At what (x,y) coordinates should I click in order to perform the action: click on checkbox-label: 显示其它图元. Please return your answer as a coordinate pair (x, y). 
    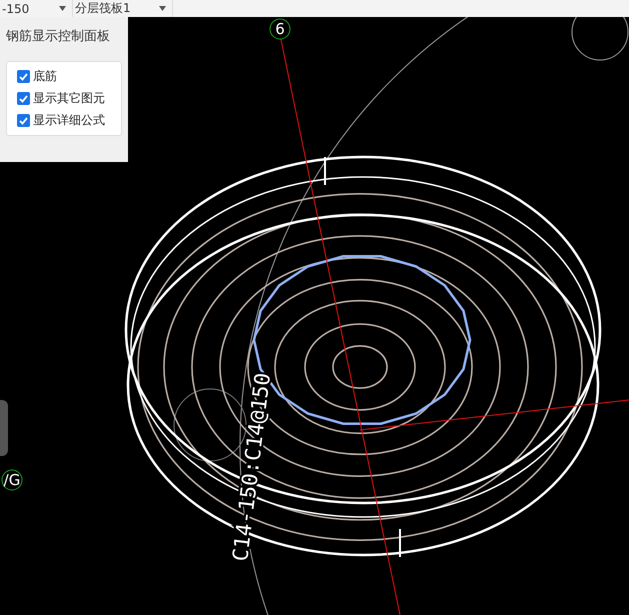
    Looking at the image, I should click on (69, 98).